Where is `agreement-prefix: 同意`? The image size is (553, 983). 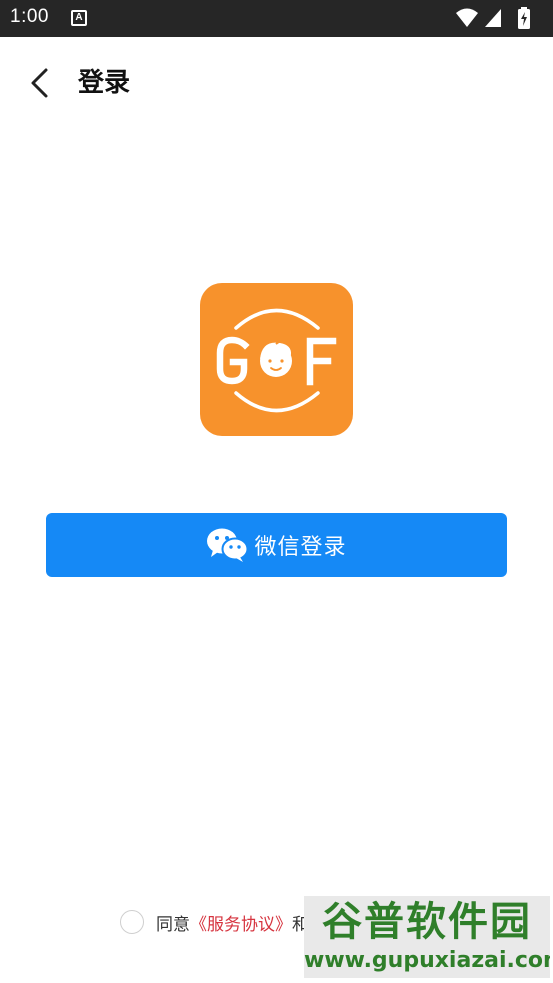
agreement-prefix: 同意 is located at coordinates (173, 924).